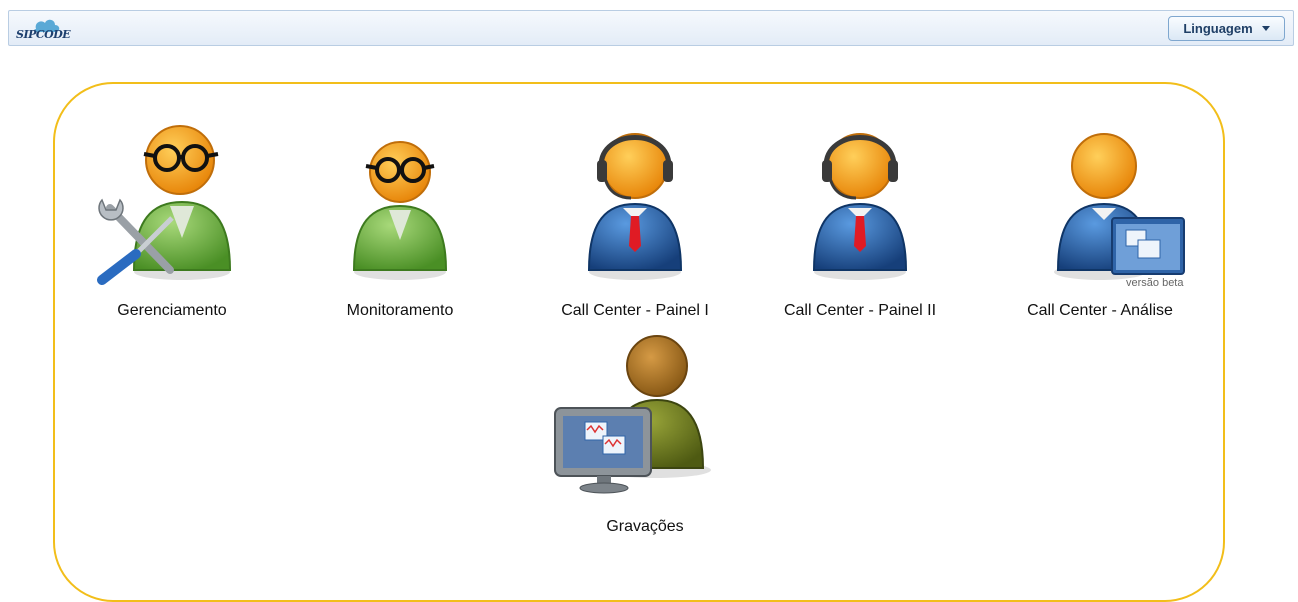 This screenshot has height=602, width=1298. I want to click on module-label: Gerenciamento, so click(172, 310).